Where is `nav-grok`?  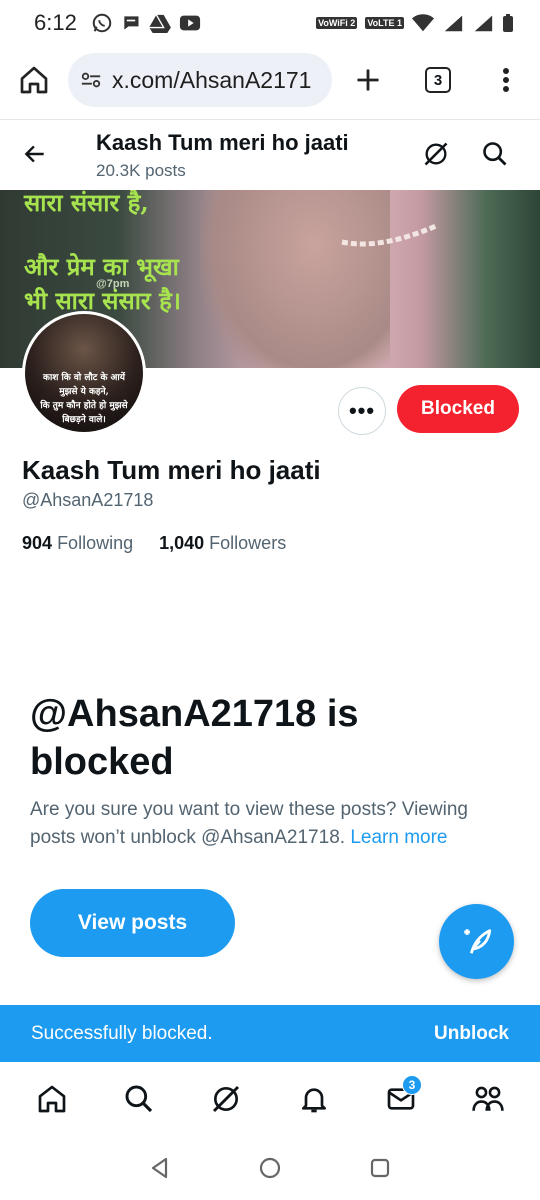 nav-grok is located at coordinates (226, 1099).